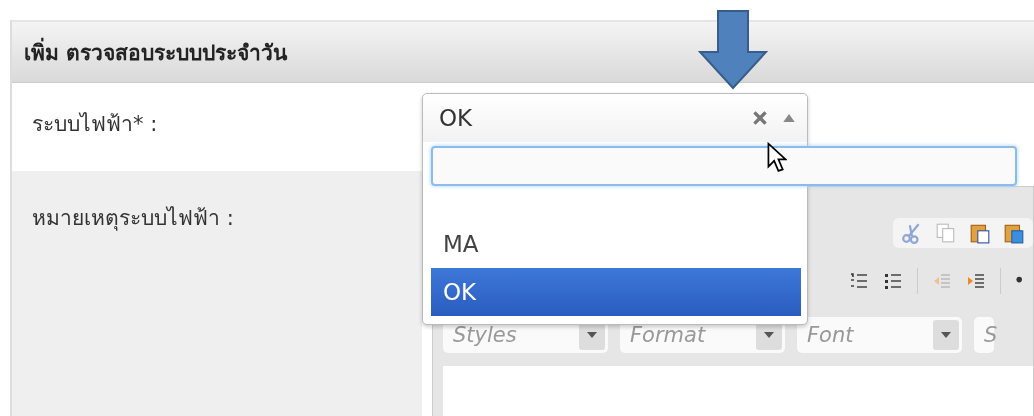 Image resolution: width=1034 pixels, height=416 pixels. Describe the element at coordinates (777, 158) in the screenshot. I see `mouse-pointer-icon` at that location.